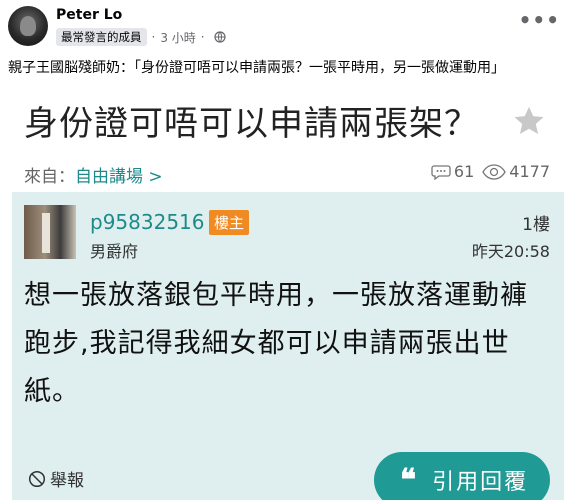 The image size is (576, 500). I want to click on comment-icon, so click(441, 172).